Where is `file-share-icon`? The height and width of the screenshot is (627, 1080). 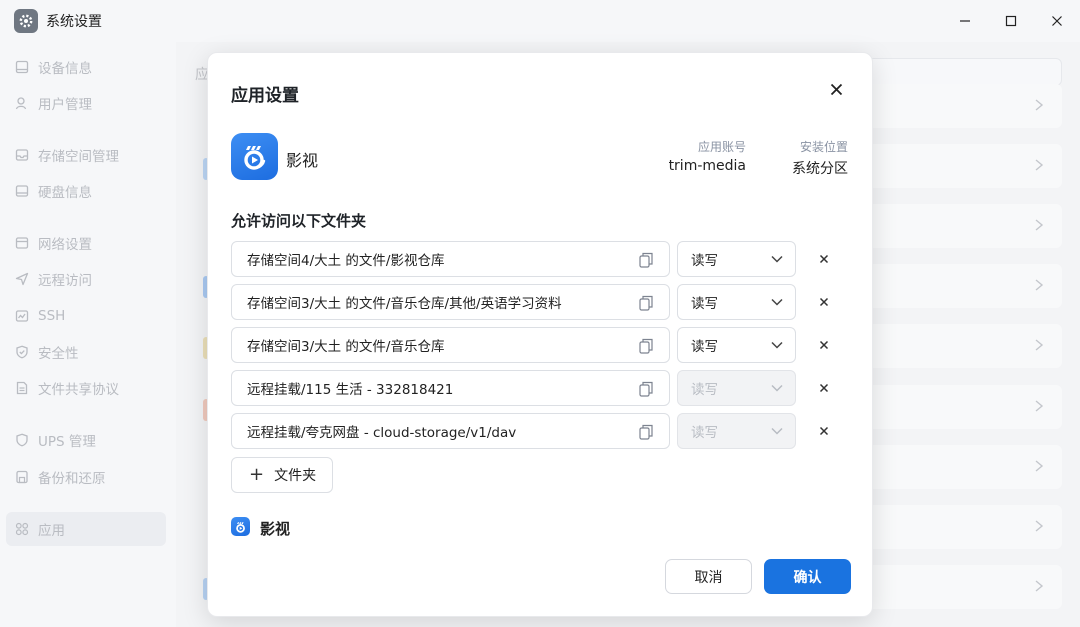
file-share-icon is located at coordinates (22, 388).